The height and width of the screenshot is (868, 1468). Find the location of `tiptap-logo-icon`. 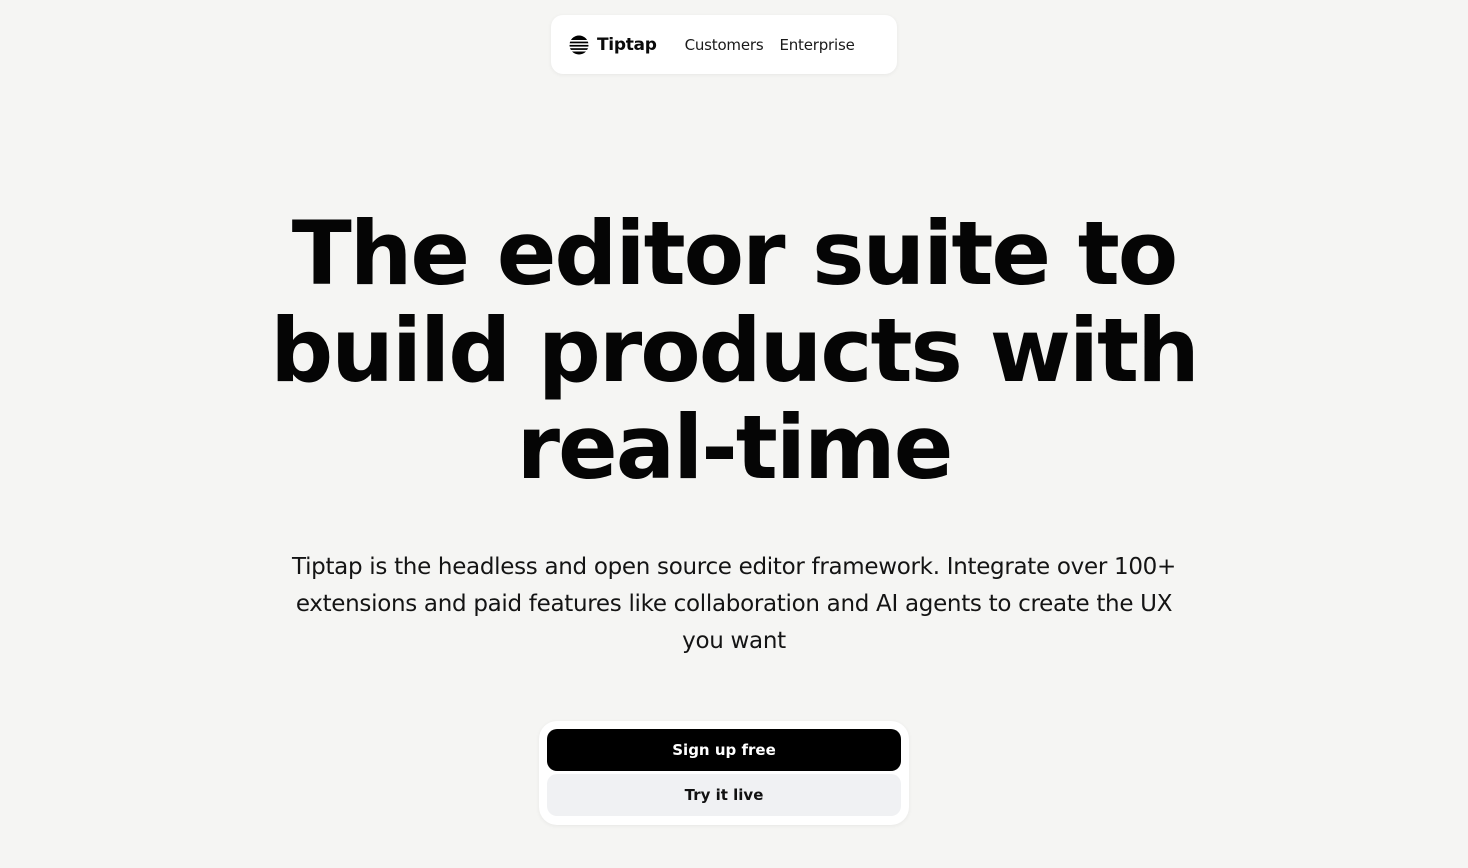

tiptap-logo-icon is located at coordinates (579, 45).